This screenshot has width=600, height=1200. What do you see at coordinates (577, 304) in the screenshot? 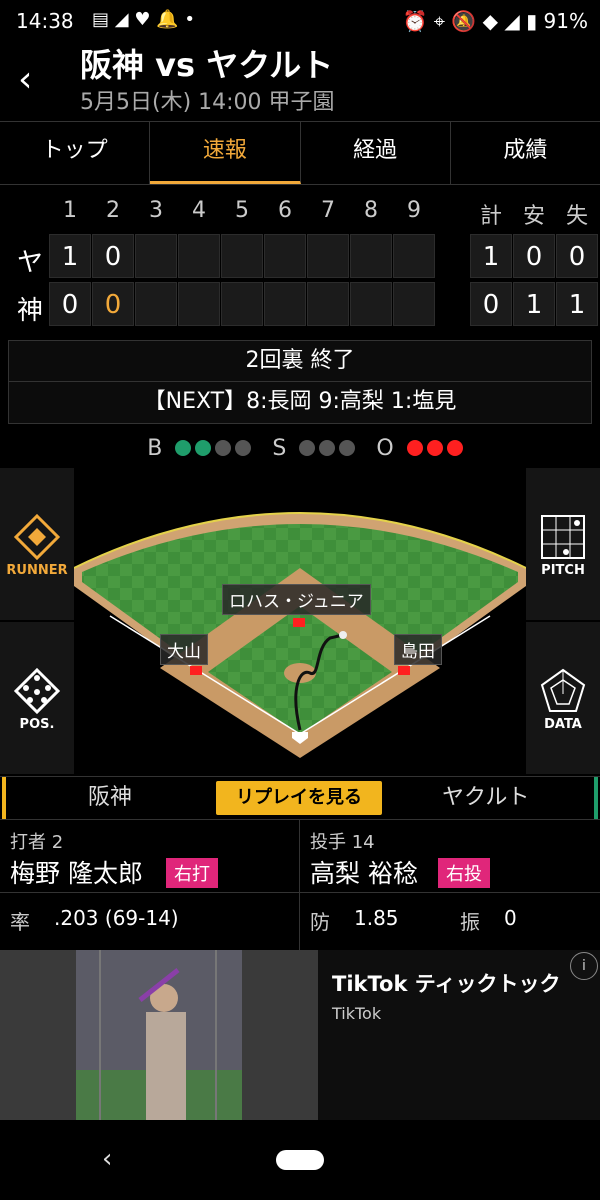
I see `total-errors: 1` at bounding box center [577, 304].